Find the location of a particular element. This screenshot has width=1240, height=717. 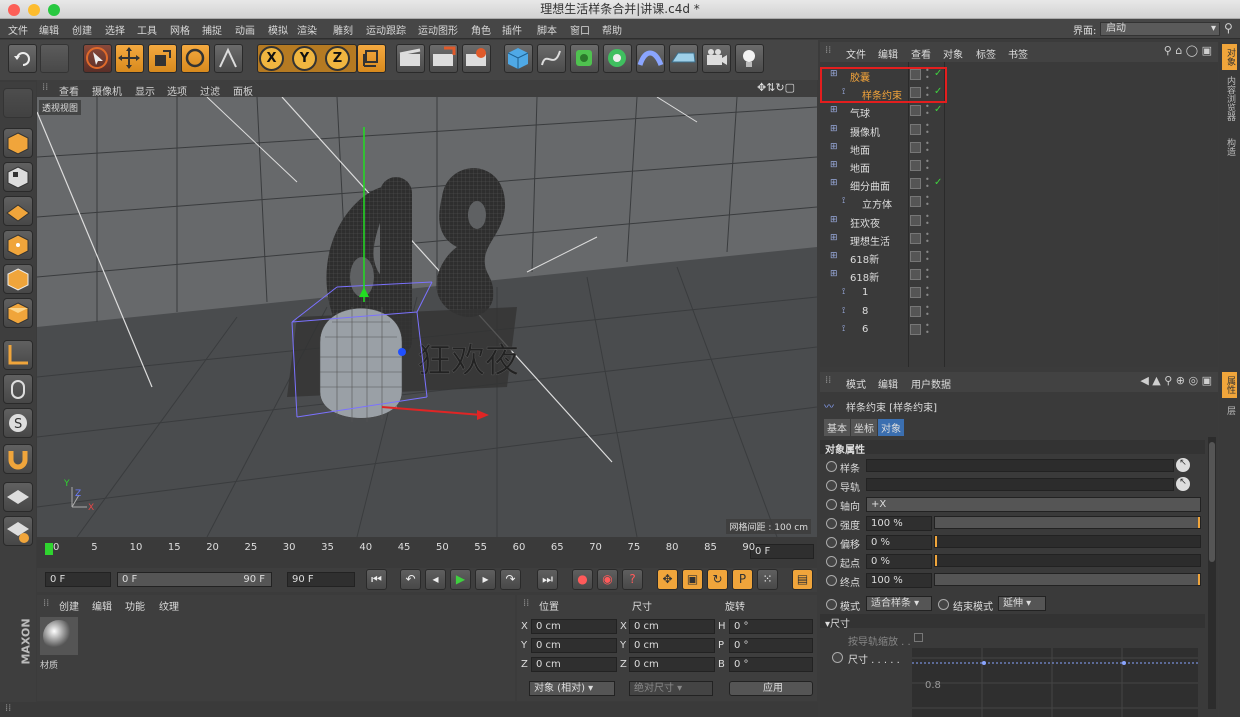

material-menu-1: 编辑 is located at coordinates (102, 605).